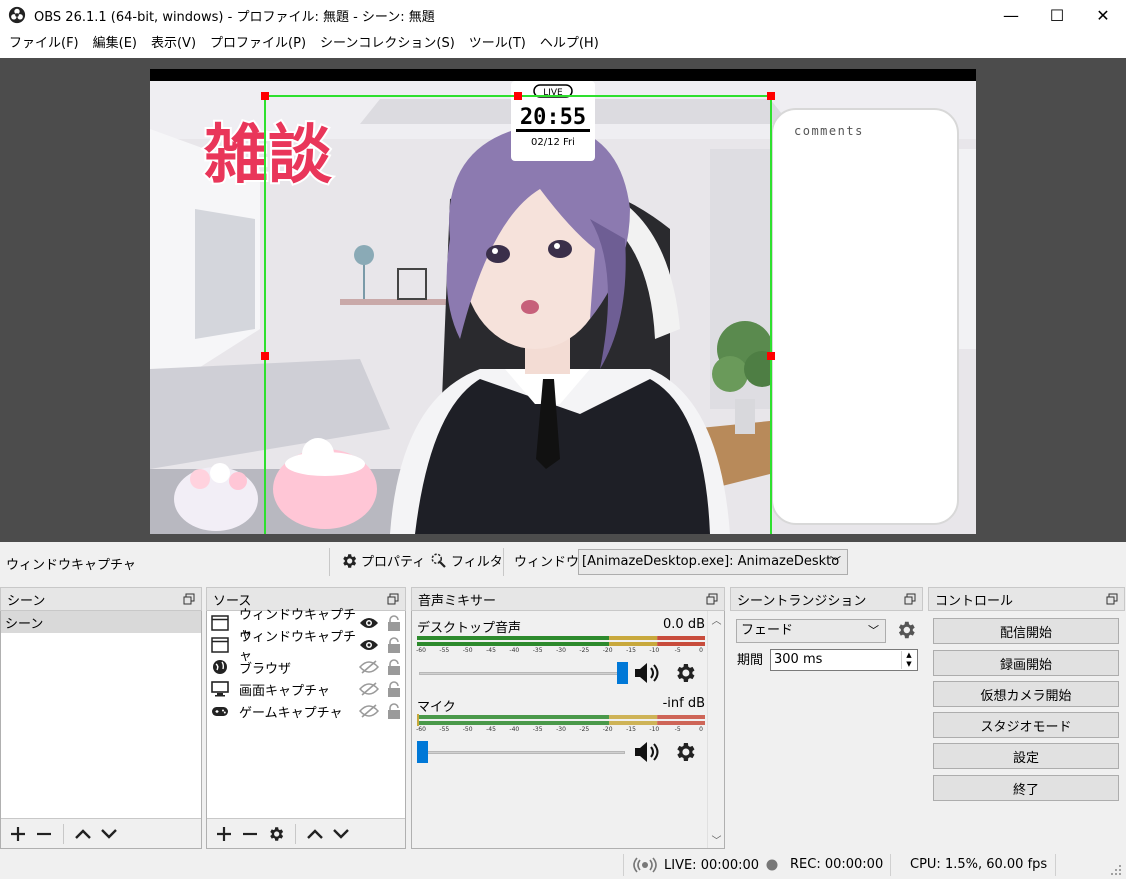  What do you see at coordinates (444, 729) in the screenshot?
I see `meter-tick-label: -55` at bounding box center [444, 729].